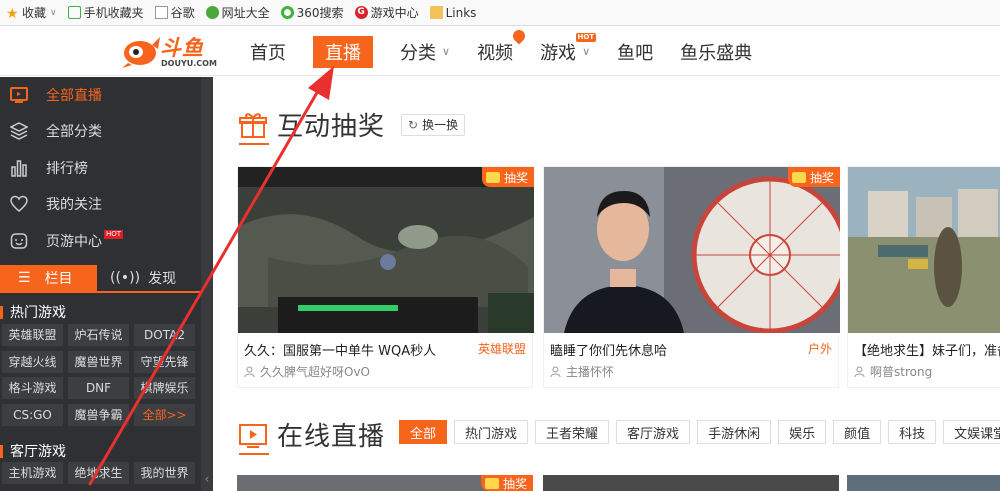 This screenshot has width=1000, height=491. I want to click on game-tag: 魔兽世界, so click(98, 362).